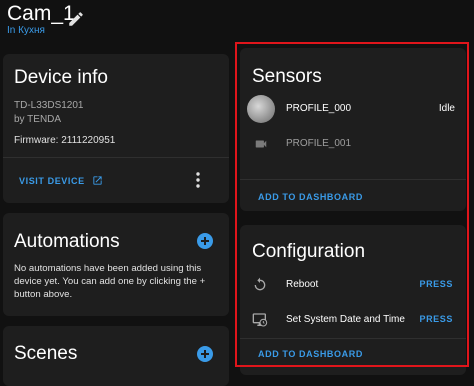 This screenshot has height=386, width=474. I want to click on config-row-set-date-time: Set System Date and Time PRESS, so click(353, 321).